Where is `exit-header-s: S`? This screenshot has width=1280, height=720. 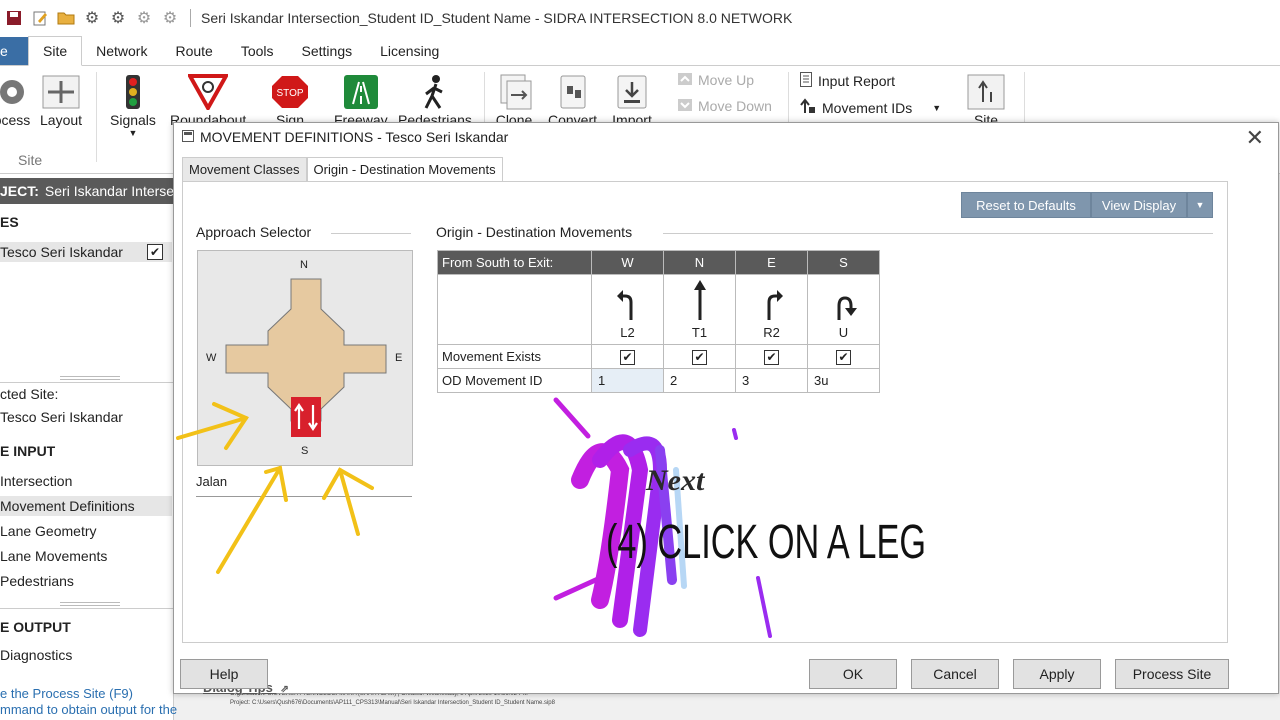 exit-header-s: S is located at coordinates (843, 262).